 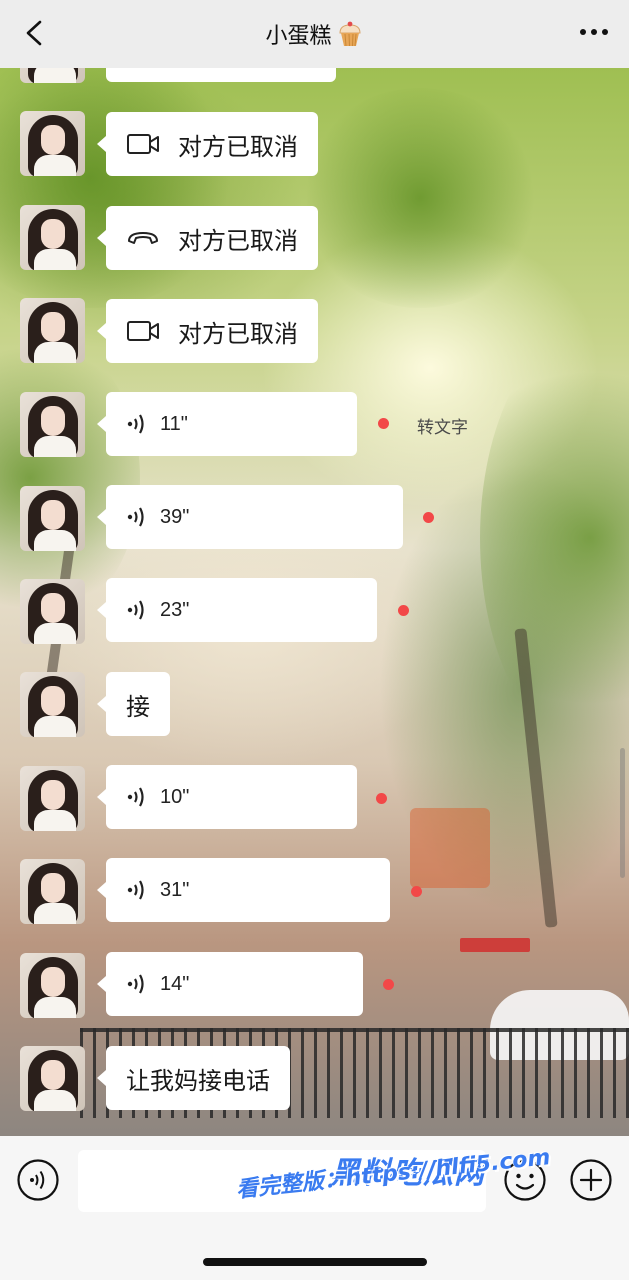 I want to click on message-item: 31", so click(x=314, y=893).